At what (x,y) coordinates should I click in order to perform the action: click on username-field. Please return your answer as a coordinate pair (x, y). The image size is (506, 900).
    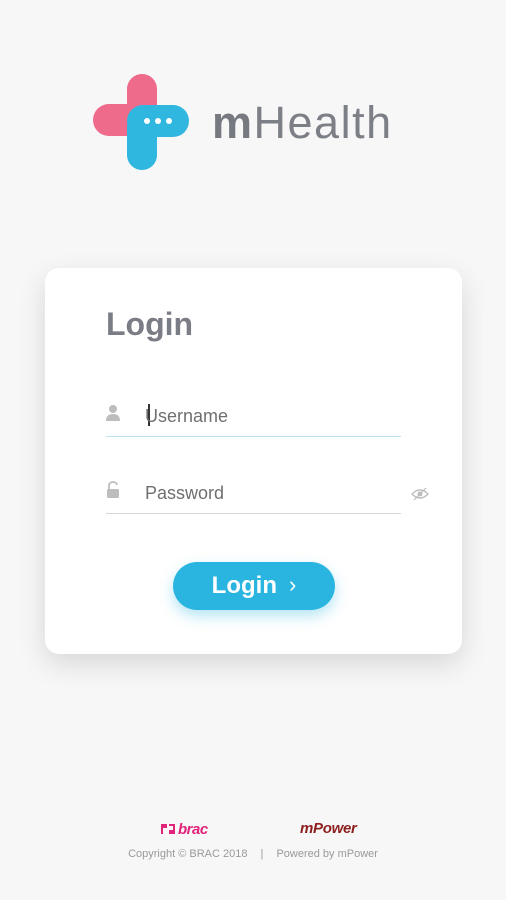
    Looking at the image, I should click on (253, 416).